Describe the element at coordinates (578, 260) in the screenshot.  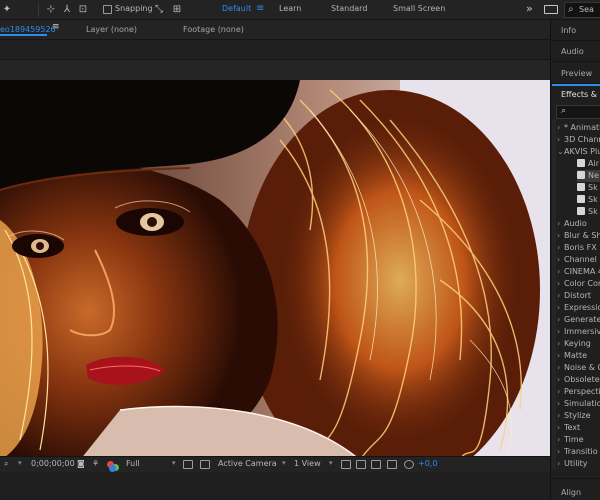
I see `effect-group: › Channel` at that location.